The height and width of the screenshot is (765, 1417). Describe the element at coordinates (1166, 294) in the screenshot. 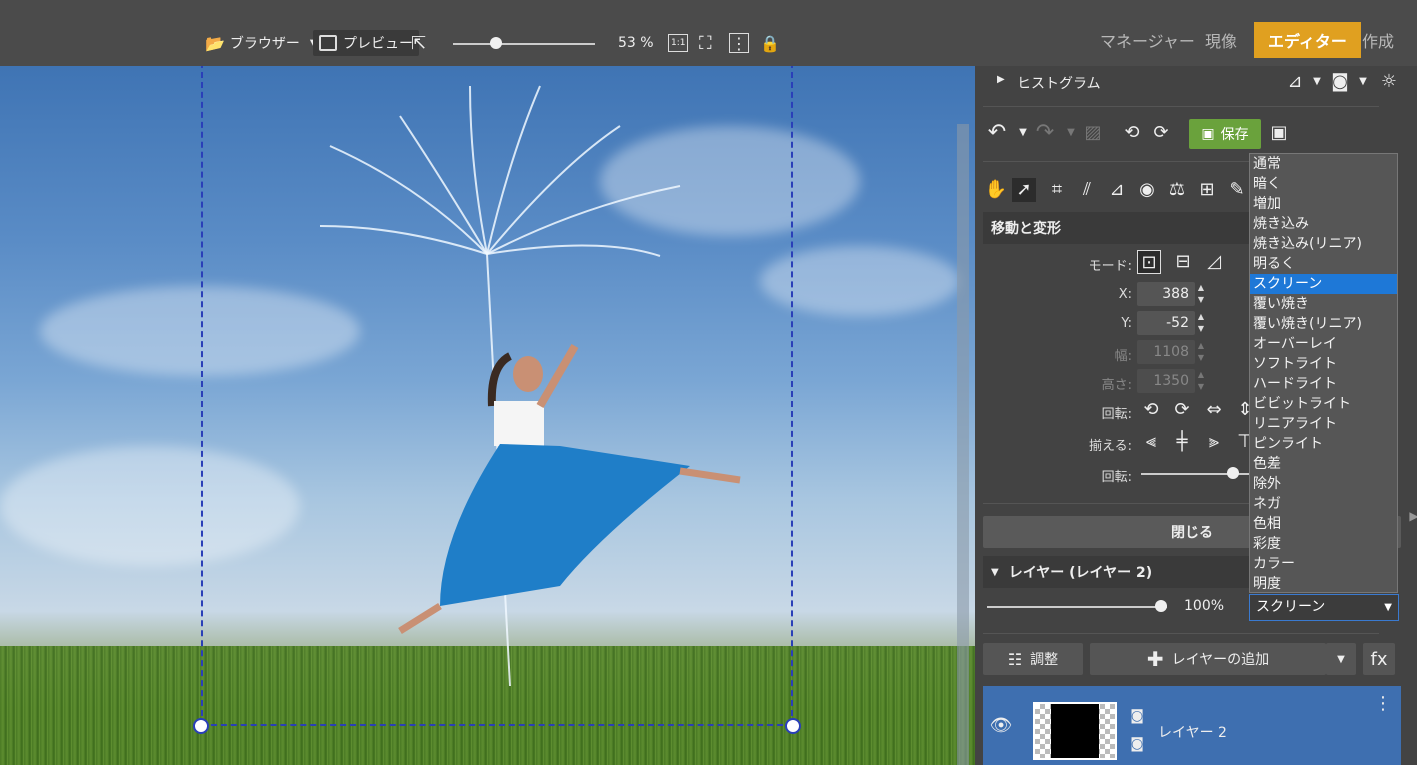

I see `x-input: 388` at that location.